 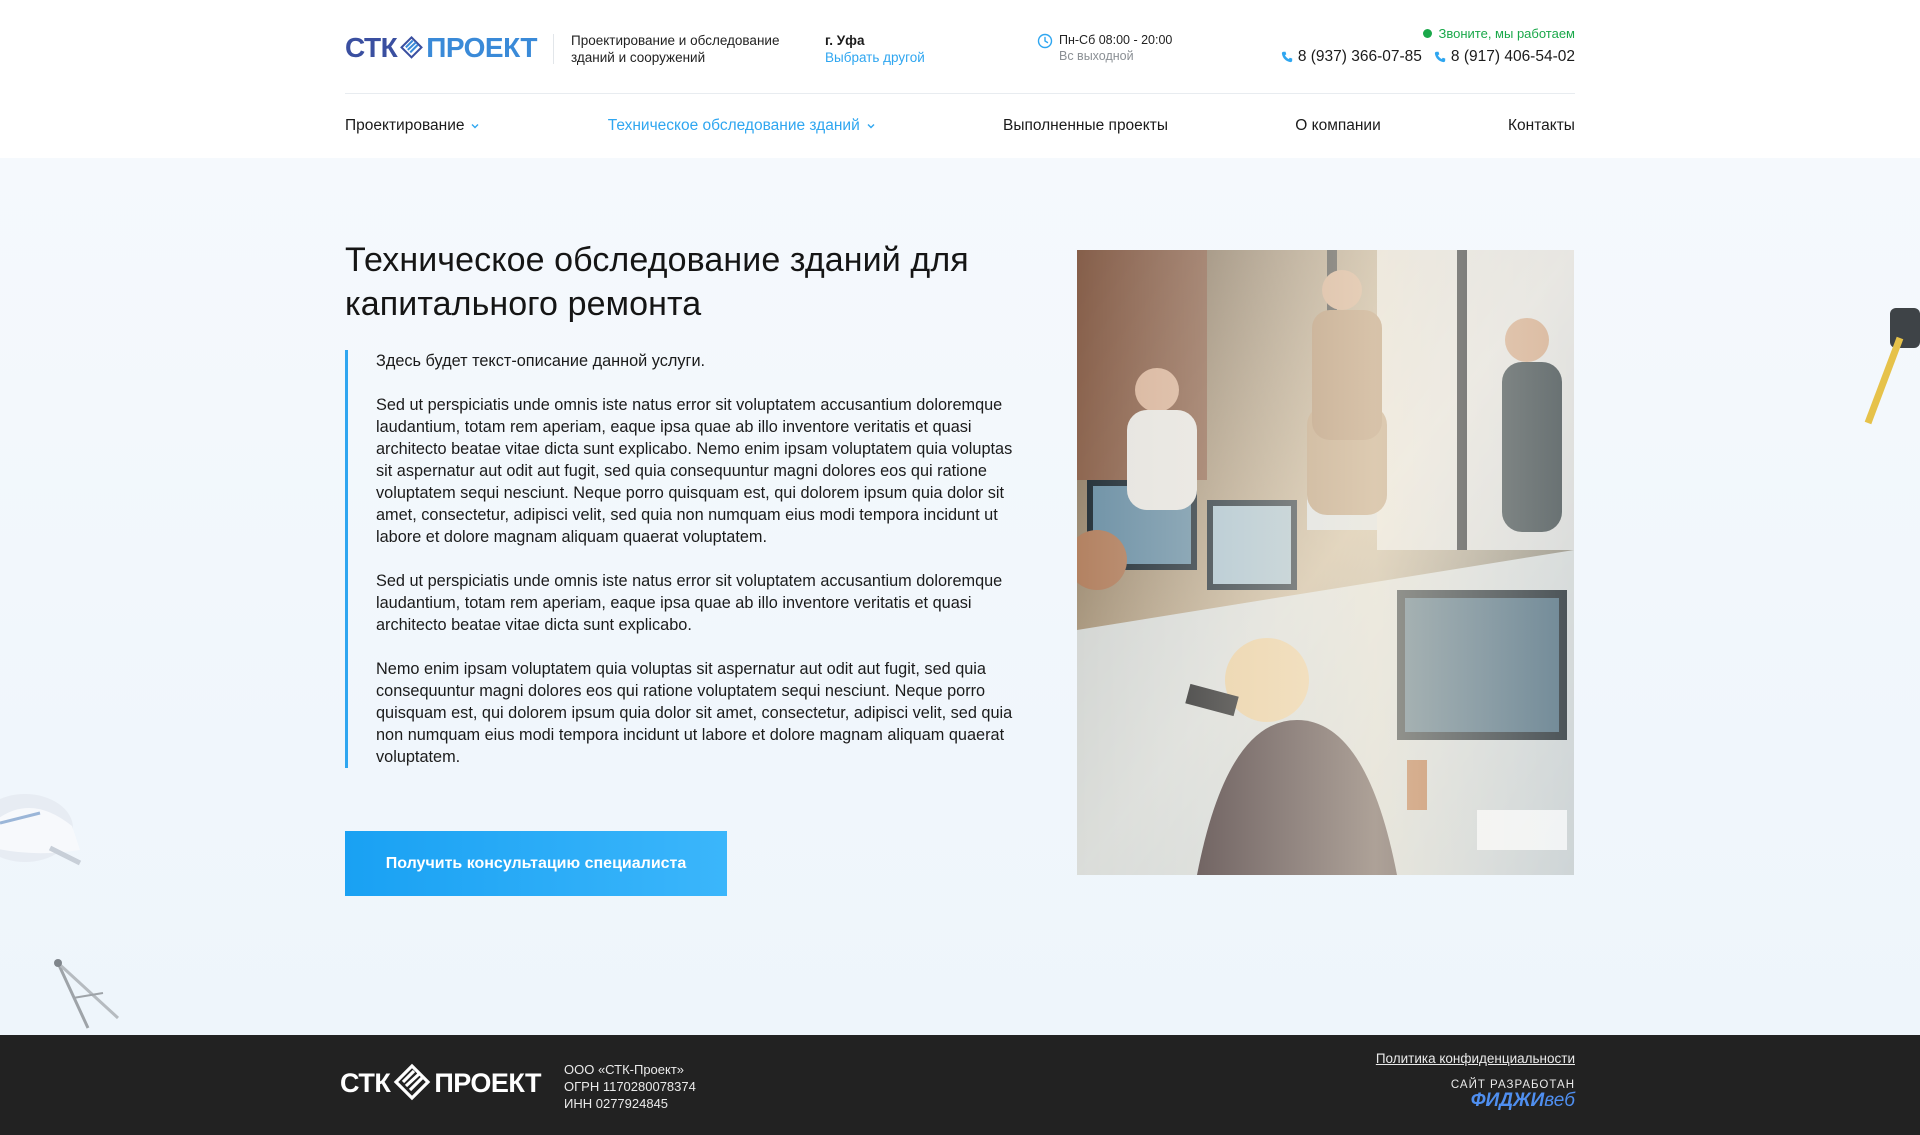 What do you see at coordinates (1116, 40) in the screenshot?
I see `hours-weekdays: Пн-Сб 08:00 - 20:00` at bounding box center [1116, 40].